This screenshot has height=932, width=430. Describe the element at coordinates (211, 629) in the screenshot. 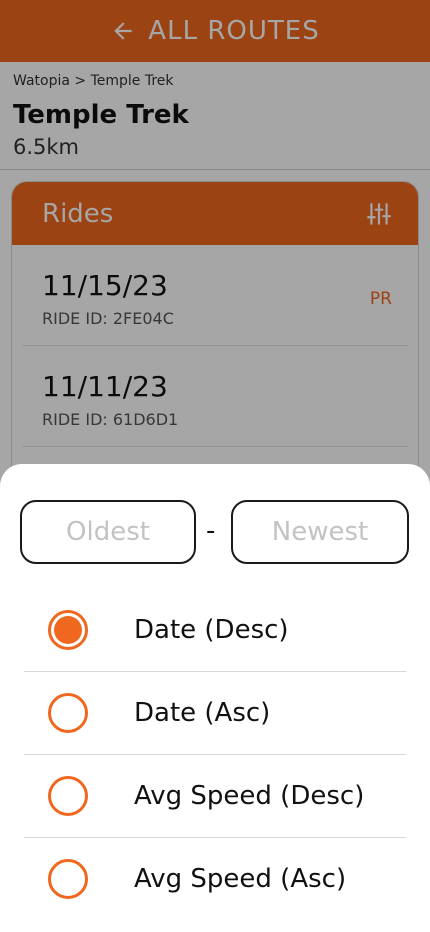

I see `sort-option-label: Date (Desc)` at that location.